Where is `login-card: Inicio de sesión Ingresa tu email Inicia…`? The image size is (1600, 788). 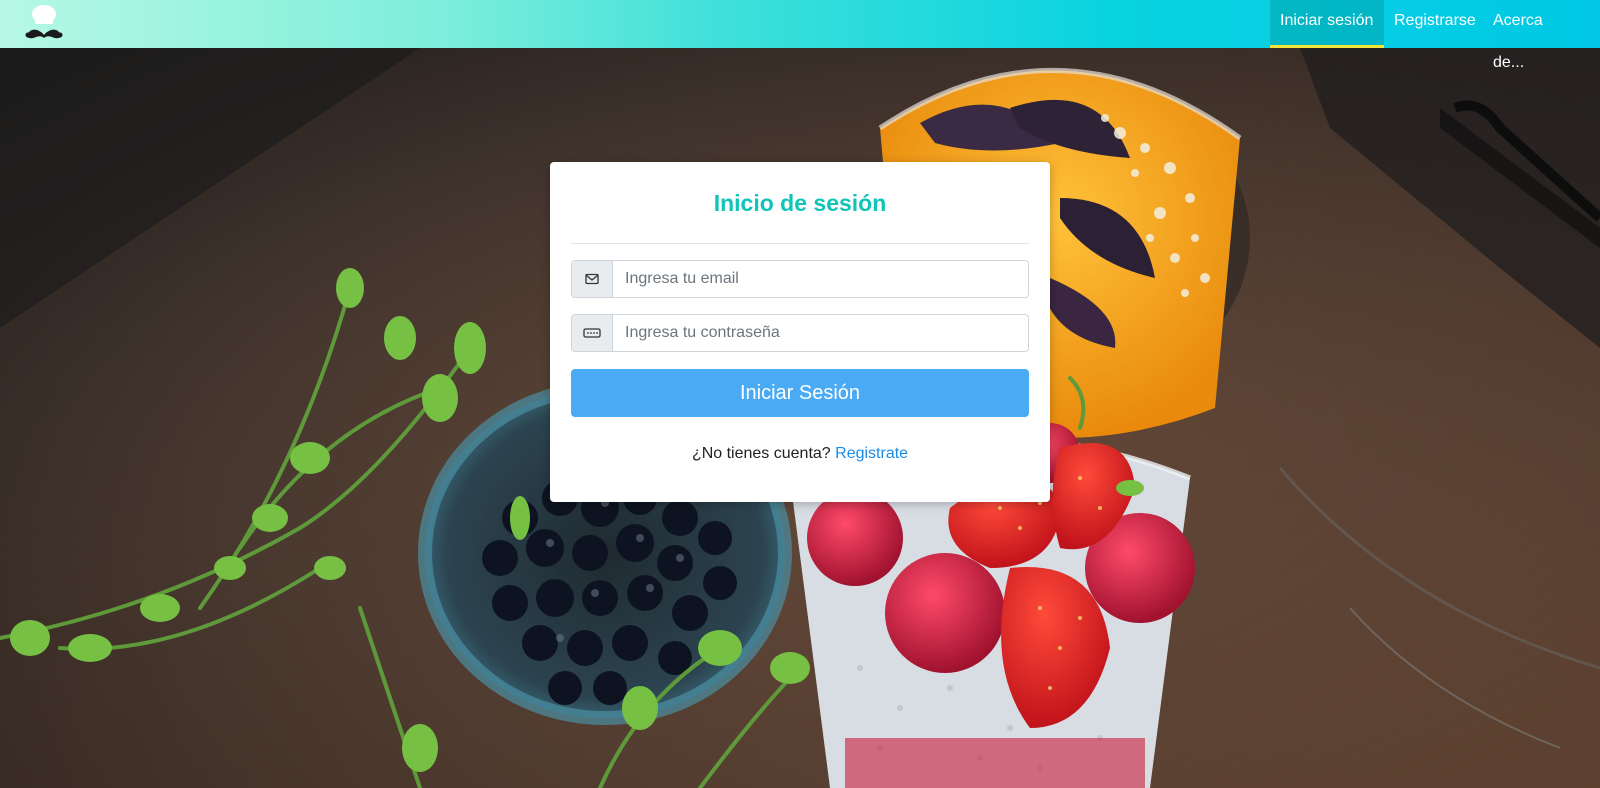
login-card: Inicio de sesión Ingresa tu email Inicia… is located at coordinates (800, 332).